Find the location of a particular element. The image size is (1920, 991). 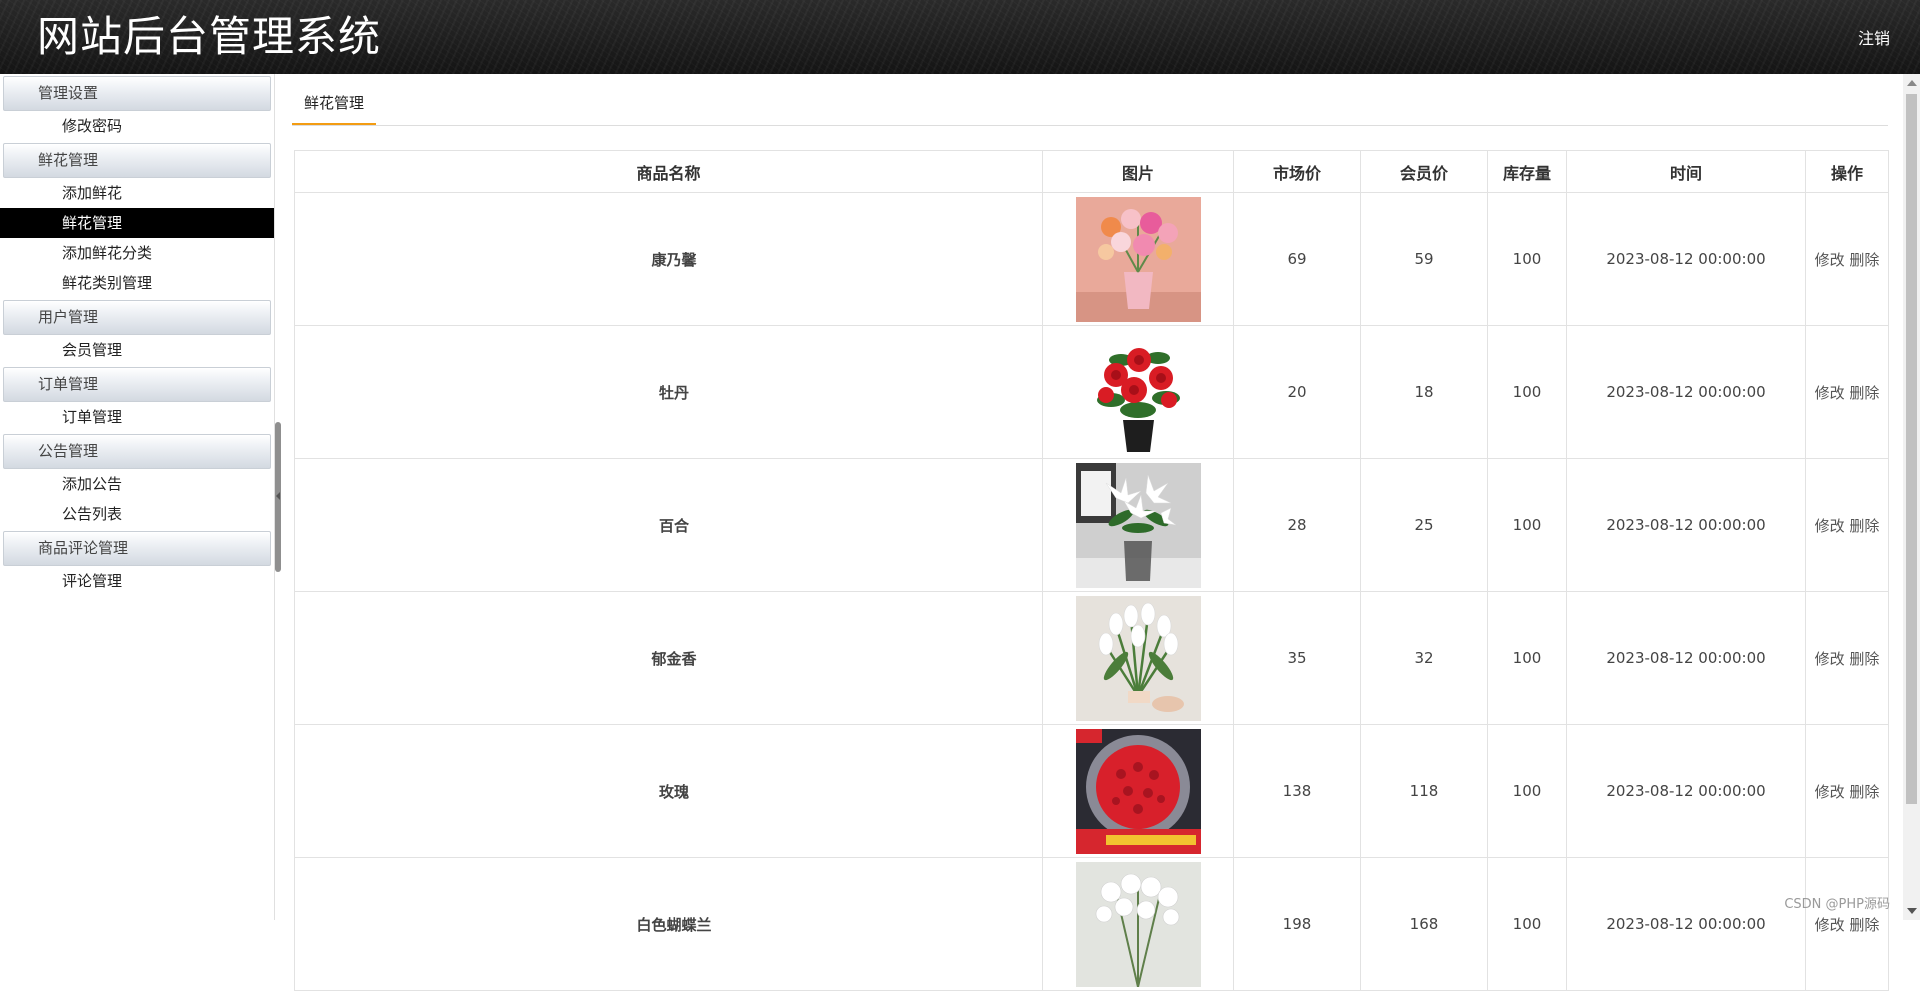

group-header: 鲜花管理 is located at coordinates (137, 160).